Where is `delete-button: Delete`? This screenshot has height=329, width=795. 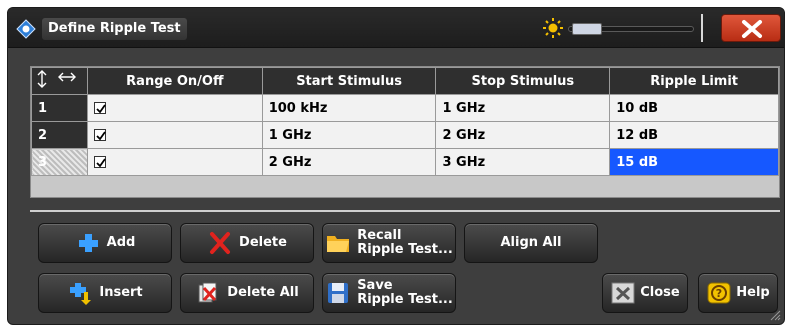 delete-button: Delete is located at coordinates (247, 243).